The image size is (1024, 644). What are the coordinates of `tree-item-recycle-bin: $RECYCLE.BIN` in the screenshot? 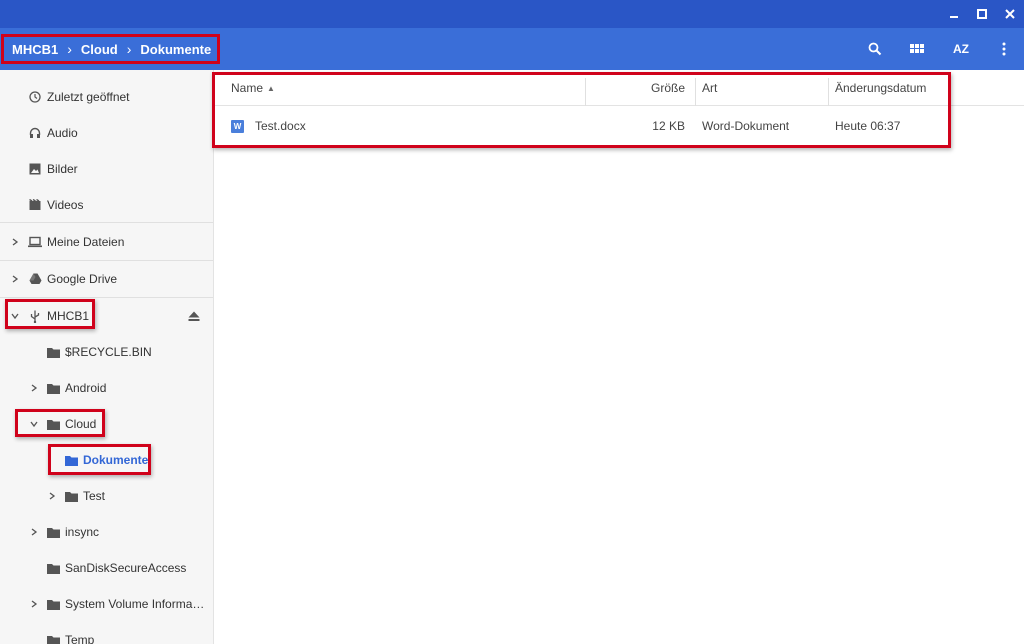 It's located at (106, 352).